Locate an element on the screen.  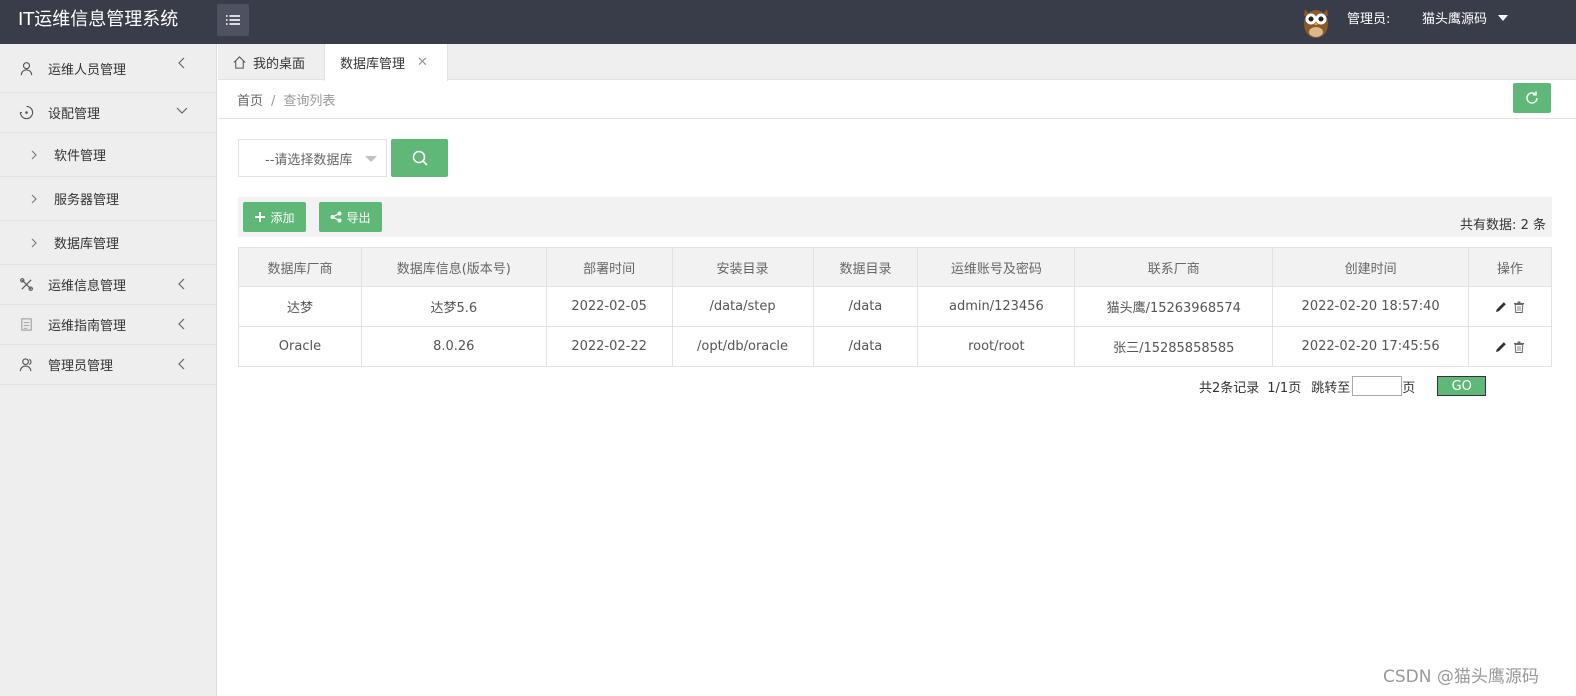
owl-avatar is located at coordinates (1316, 21).